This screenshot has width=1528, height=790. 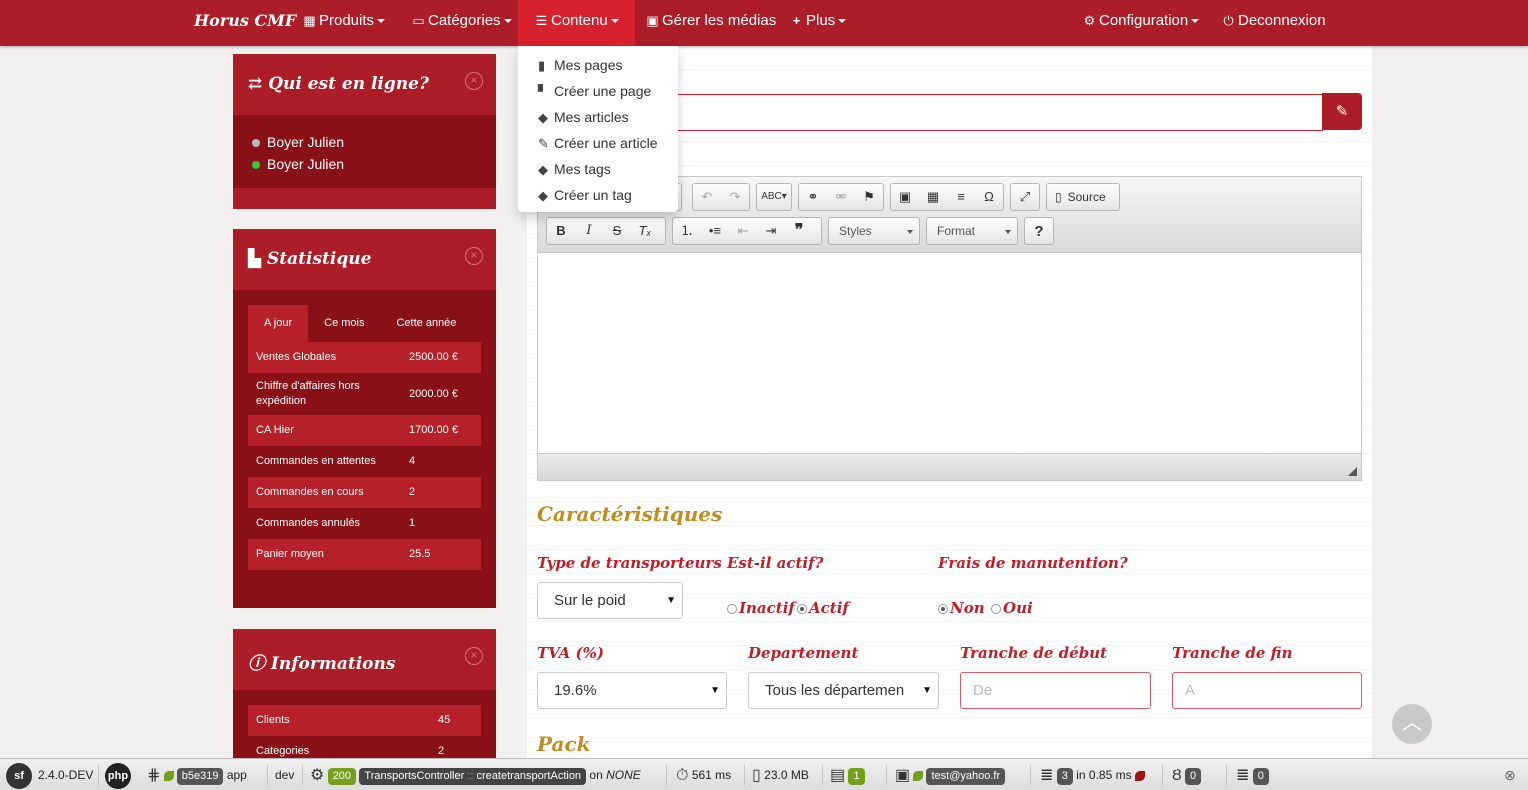 What do you see at coordinates (278, 323) in the screenshot?
I see `tab-a-jour: A jour` at bounding box center [278, 323].